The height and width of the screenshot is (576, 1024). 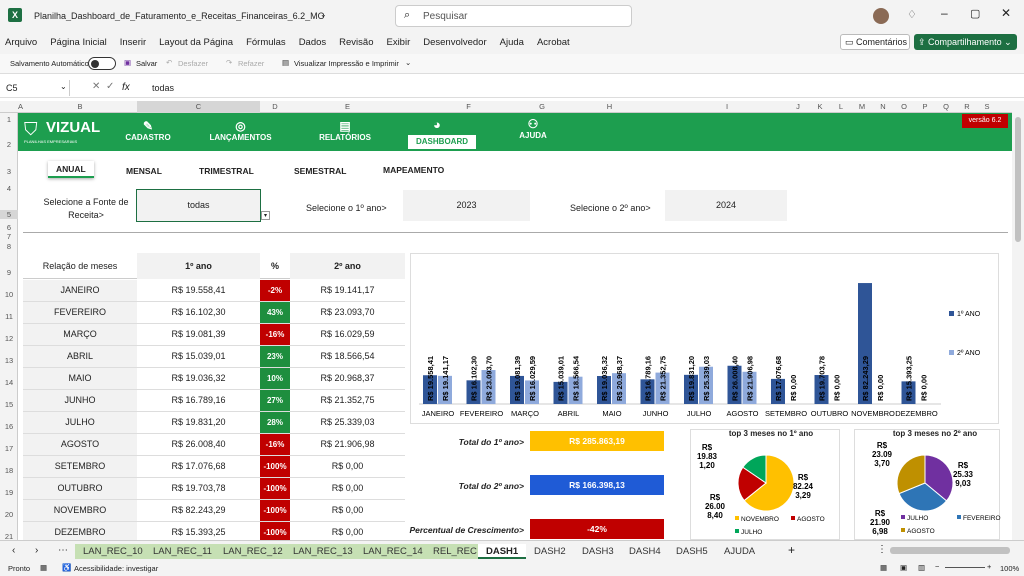 I want to click on sheet-tab: REL_REC, so click(x=455, y=551).